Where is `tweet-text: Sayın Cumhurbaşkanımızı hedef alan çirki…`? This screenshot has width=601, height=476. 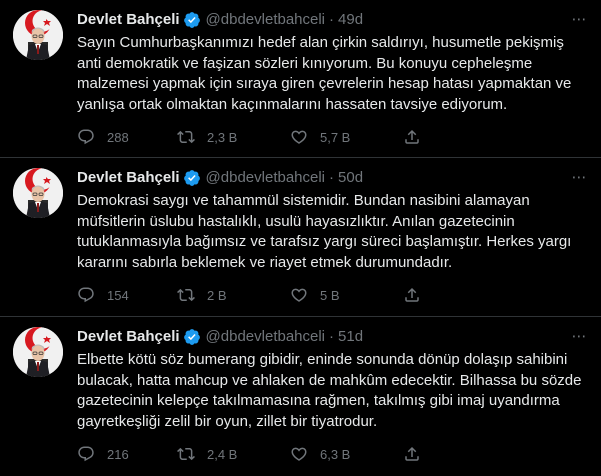 tweet-text: Sayın Cumhurbaşkanımızı hedef alan çirki… is located at coordinates (324, 73).